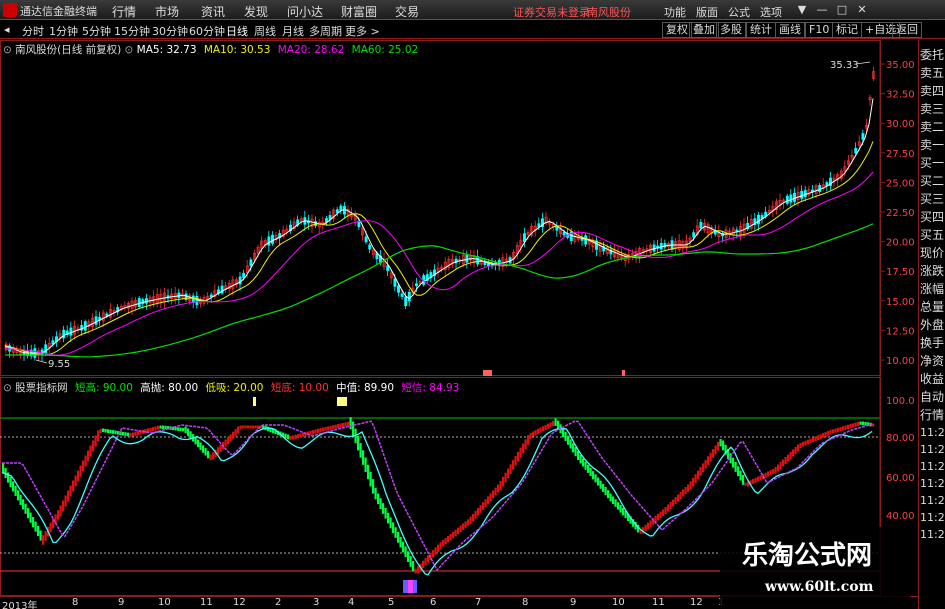  Describe the element at coordinates (771, 12) in the screenshot. I see `menu-options: 选项` at that location.